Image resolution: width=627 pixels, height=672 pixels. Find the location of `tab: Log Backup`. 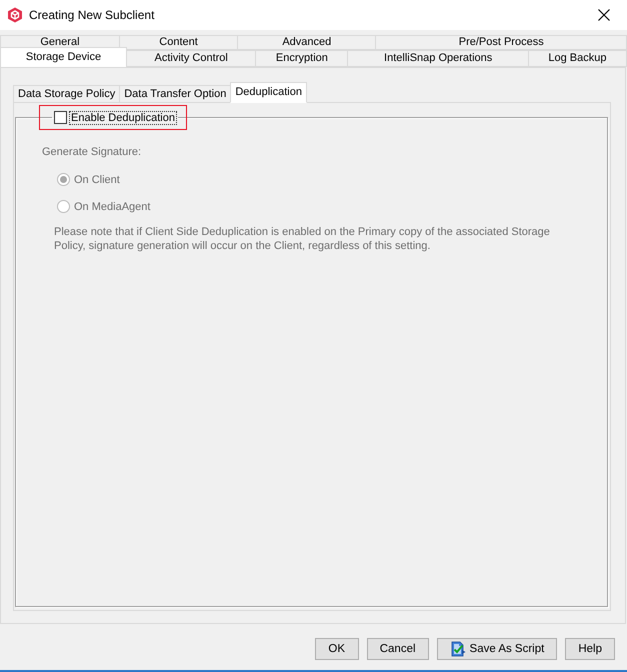

tab: Log Backup is located at coordinates (577, 58).